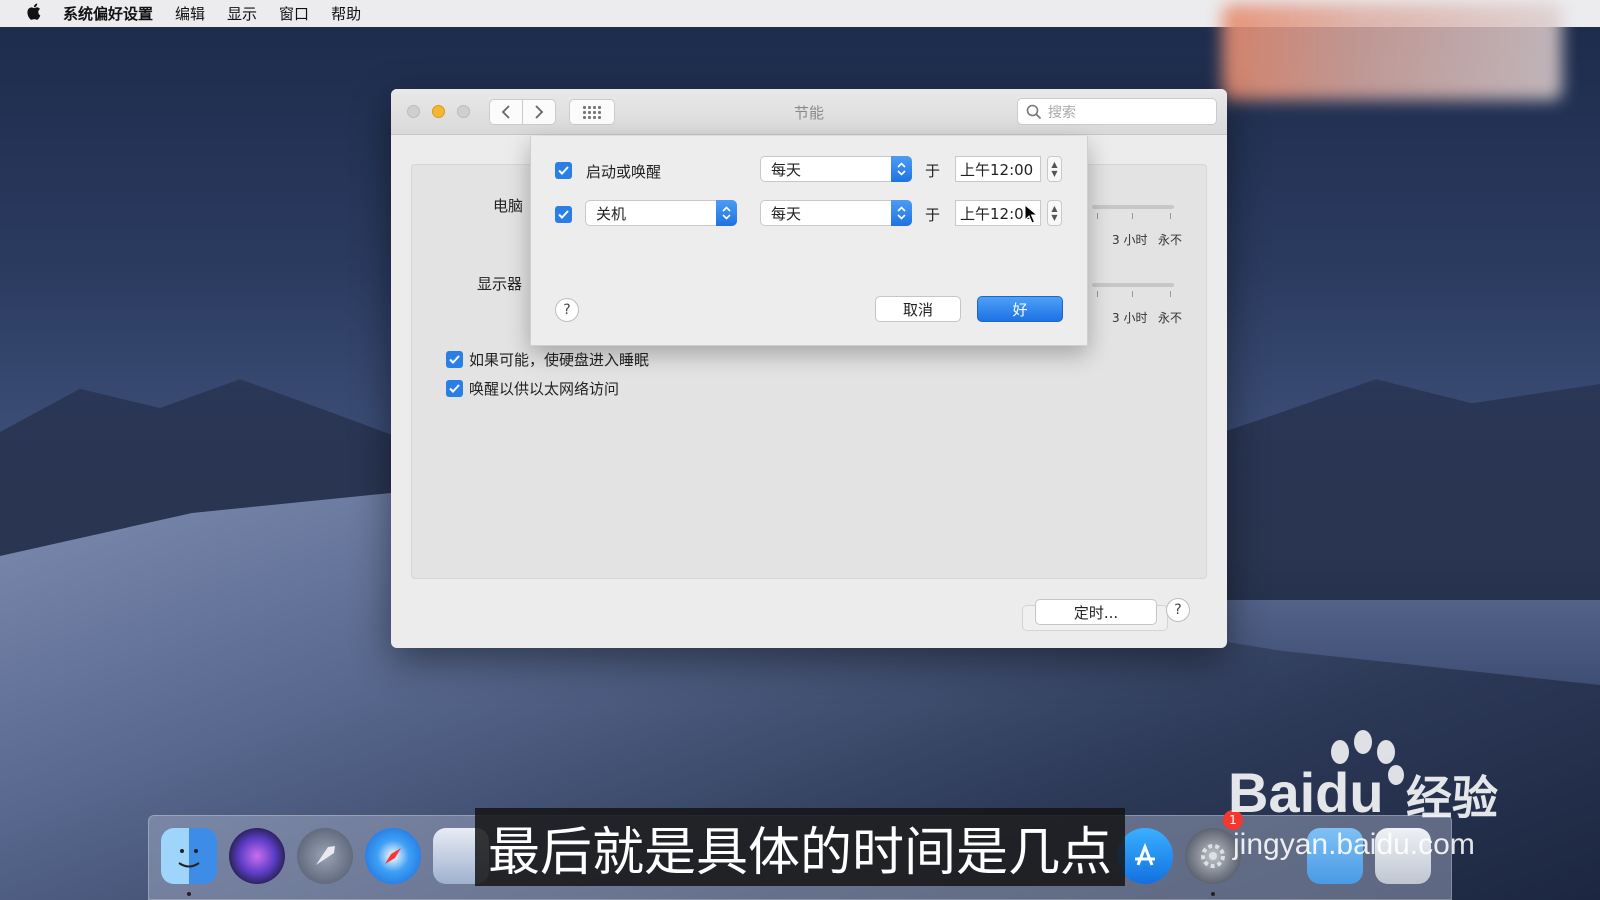  Describe the element at coordinates (1452, 798) in the screenshot. I see `baidu-jingyan-text: 经验` at that location.